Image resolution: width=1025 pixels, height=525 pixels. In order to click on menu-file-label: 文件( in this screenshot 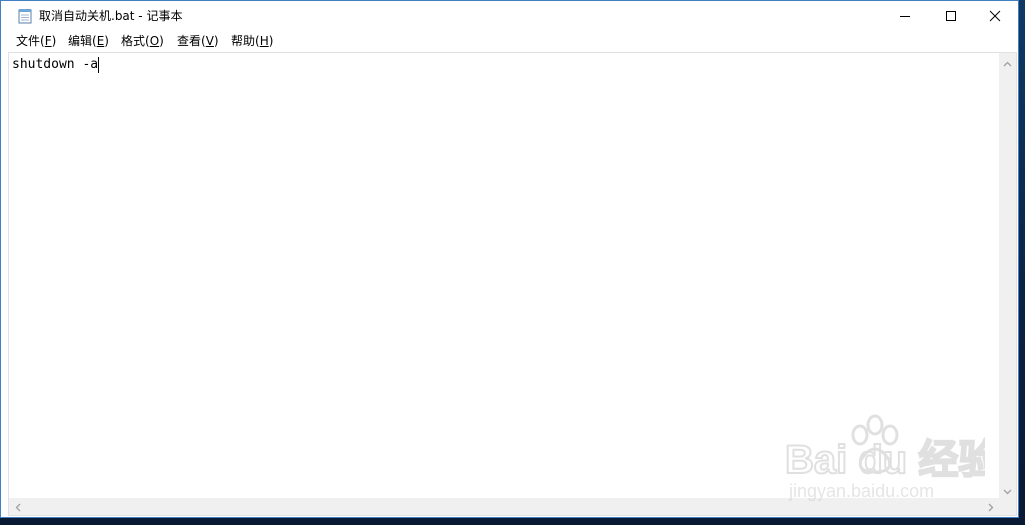, I will do `click(30, 41)`.